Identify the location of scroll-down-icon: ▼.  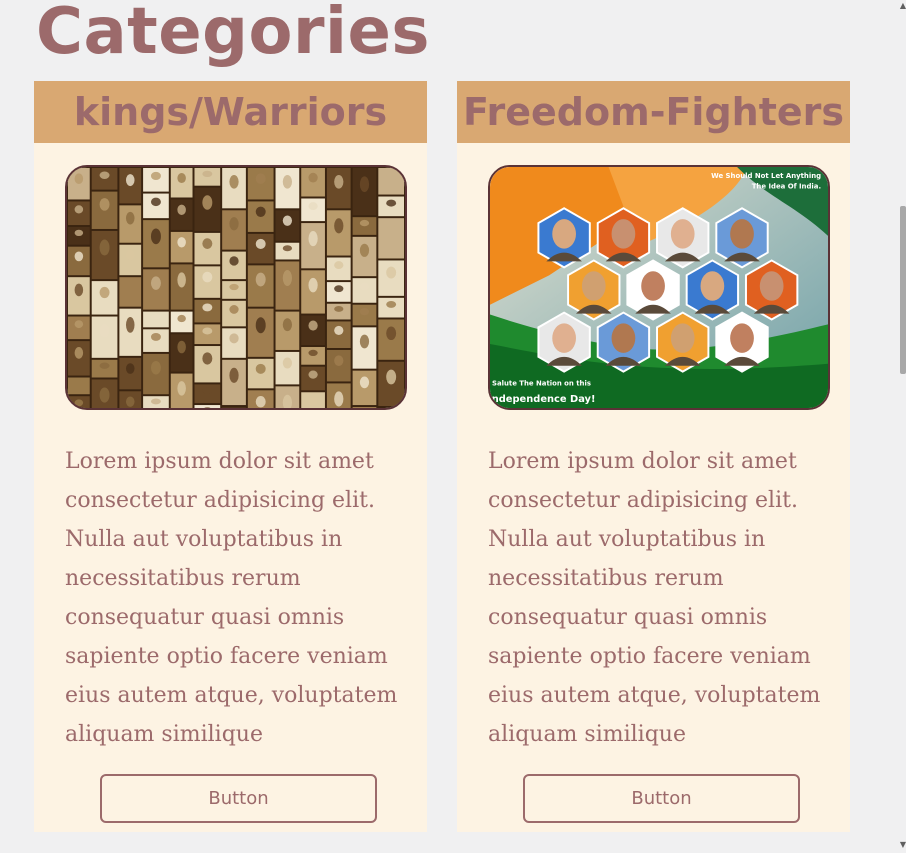
(903, 845).